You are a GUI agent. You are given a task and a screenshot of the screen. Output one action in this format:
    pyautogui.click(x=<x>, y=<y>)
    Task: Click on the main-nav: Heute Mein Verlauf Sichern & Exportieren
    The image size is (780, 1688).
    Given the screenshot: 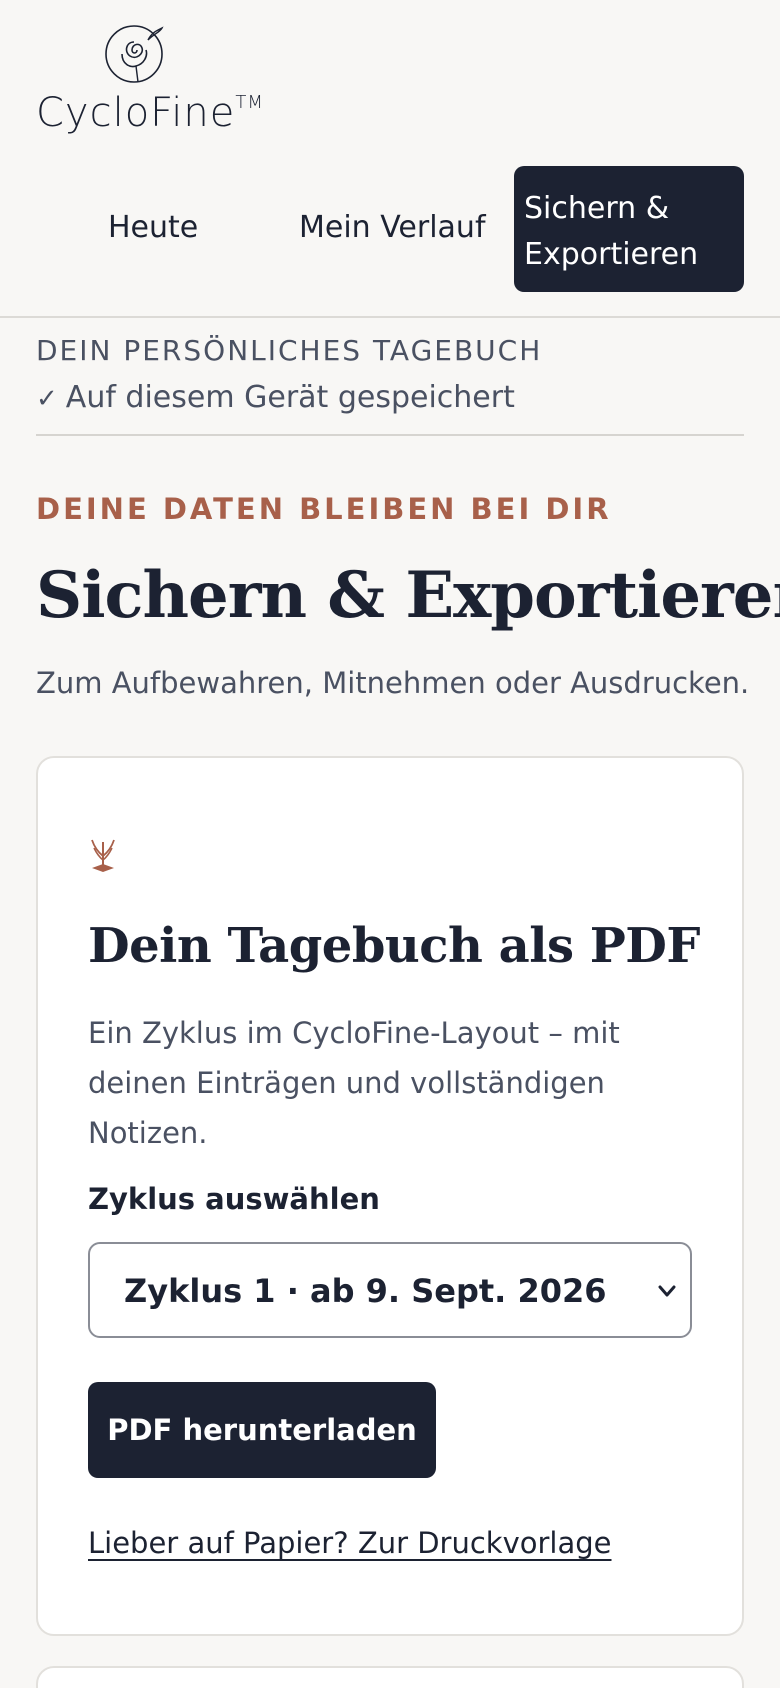 What is the action you would take?
    pyautogui.click(x=390, y=229)
    